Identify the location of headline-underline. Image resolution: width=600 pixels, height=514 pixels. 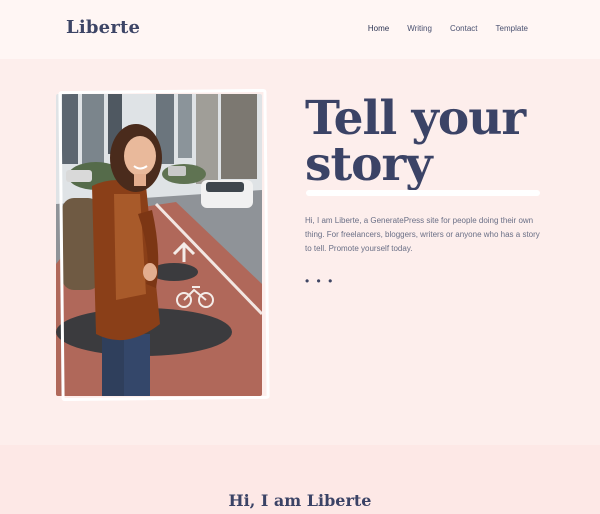
(423, 193).